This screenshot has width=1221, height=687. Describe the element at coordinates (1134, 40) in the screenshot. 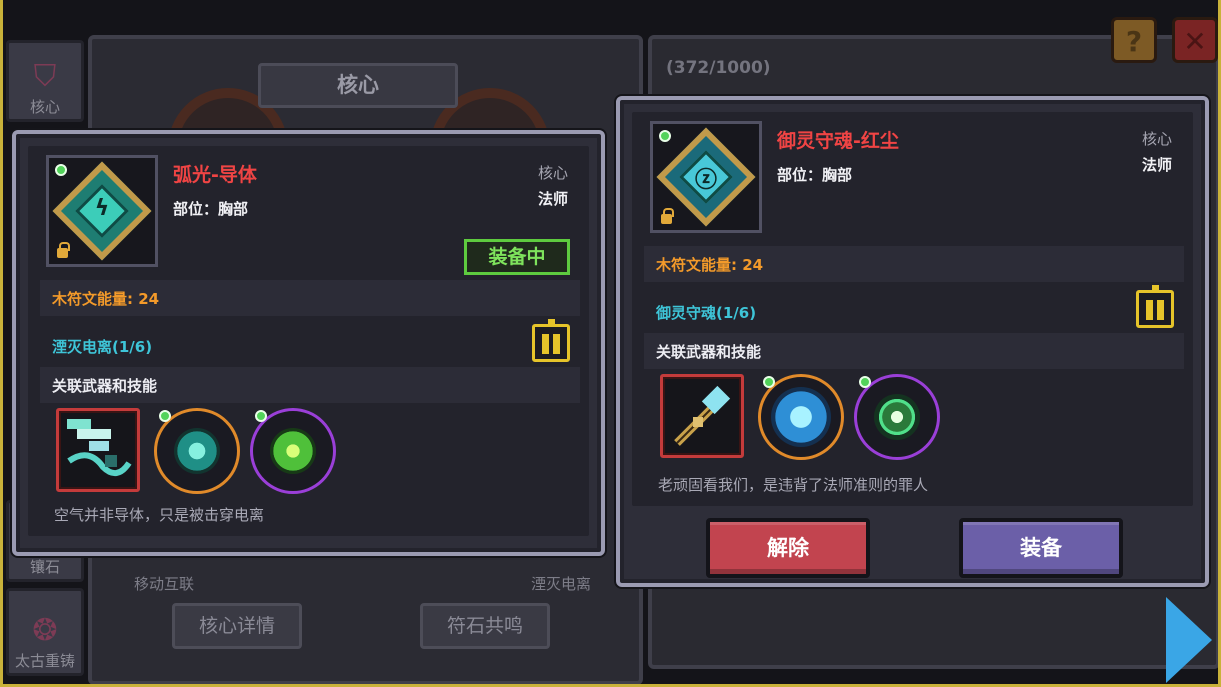

I see `help-button: ?` at that location.